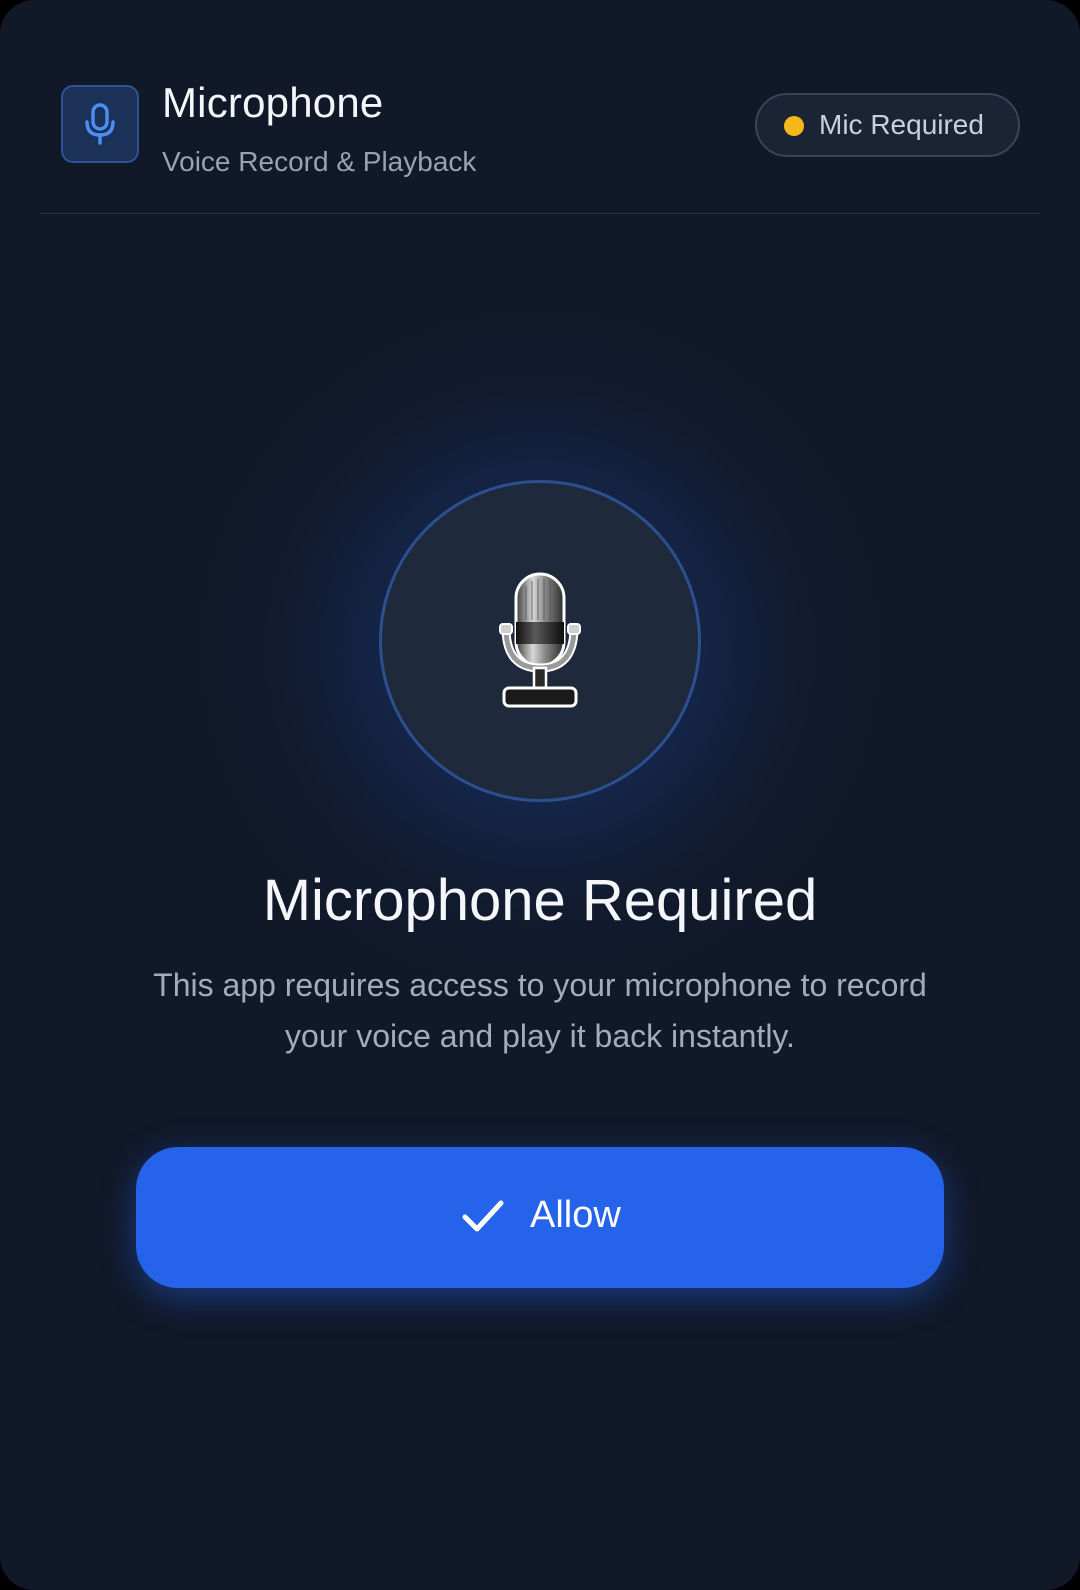 The image size is (1080, 1590). Describe the element at coordinates (794, 126) in the screenshot. I see `status-dot` at that location.